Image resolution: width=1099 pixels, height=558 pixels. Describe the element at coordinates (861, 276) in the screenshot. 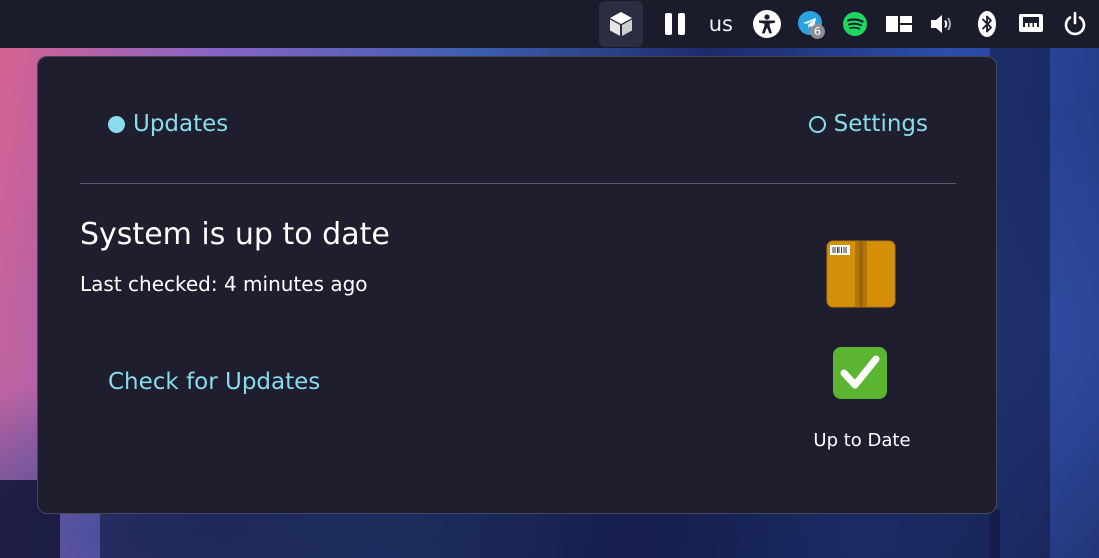

I see `package-box-icon` at that location.